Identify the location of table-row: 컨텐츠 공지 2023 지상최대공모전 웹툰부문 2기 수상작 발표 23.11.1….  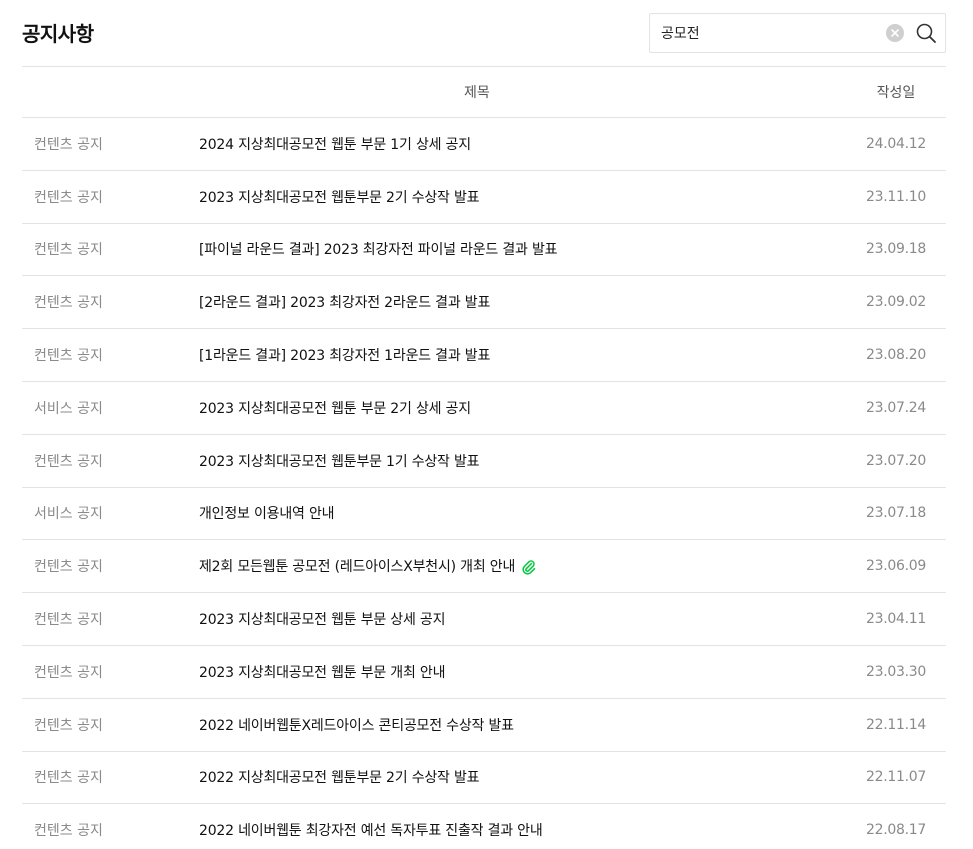
(484, 197).